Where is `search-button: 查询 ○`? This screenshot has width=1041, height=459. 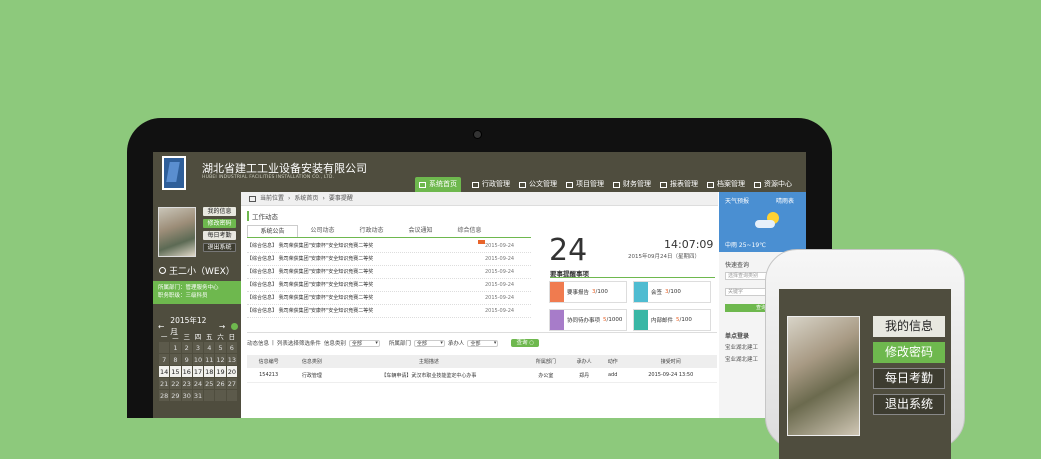
search-button: 查询 ○ is located at coordinates (525, 343).